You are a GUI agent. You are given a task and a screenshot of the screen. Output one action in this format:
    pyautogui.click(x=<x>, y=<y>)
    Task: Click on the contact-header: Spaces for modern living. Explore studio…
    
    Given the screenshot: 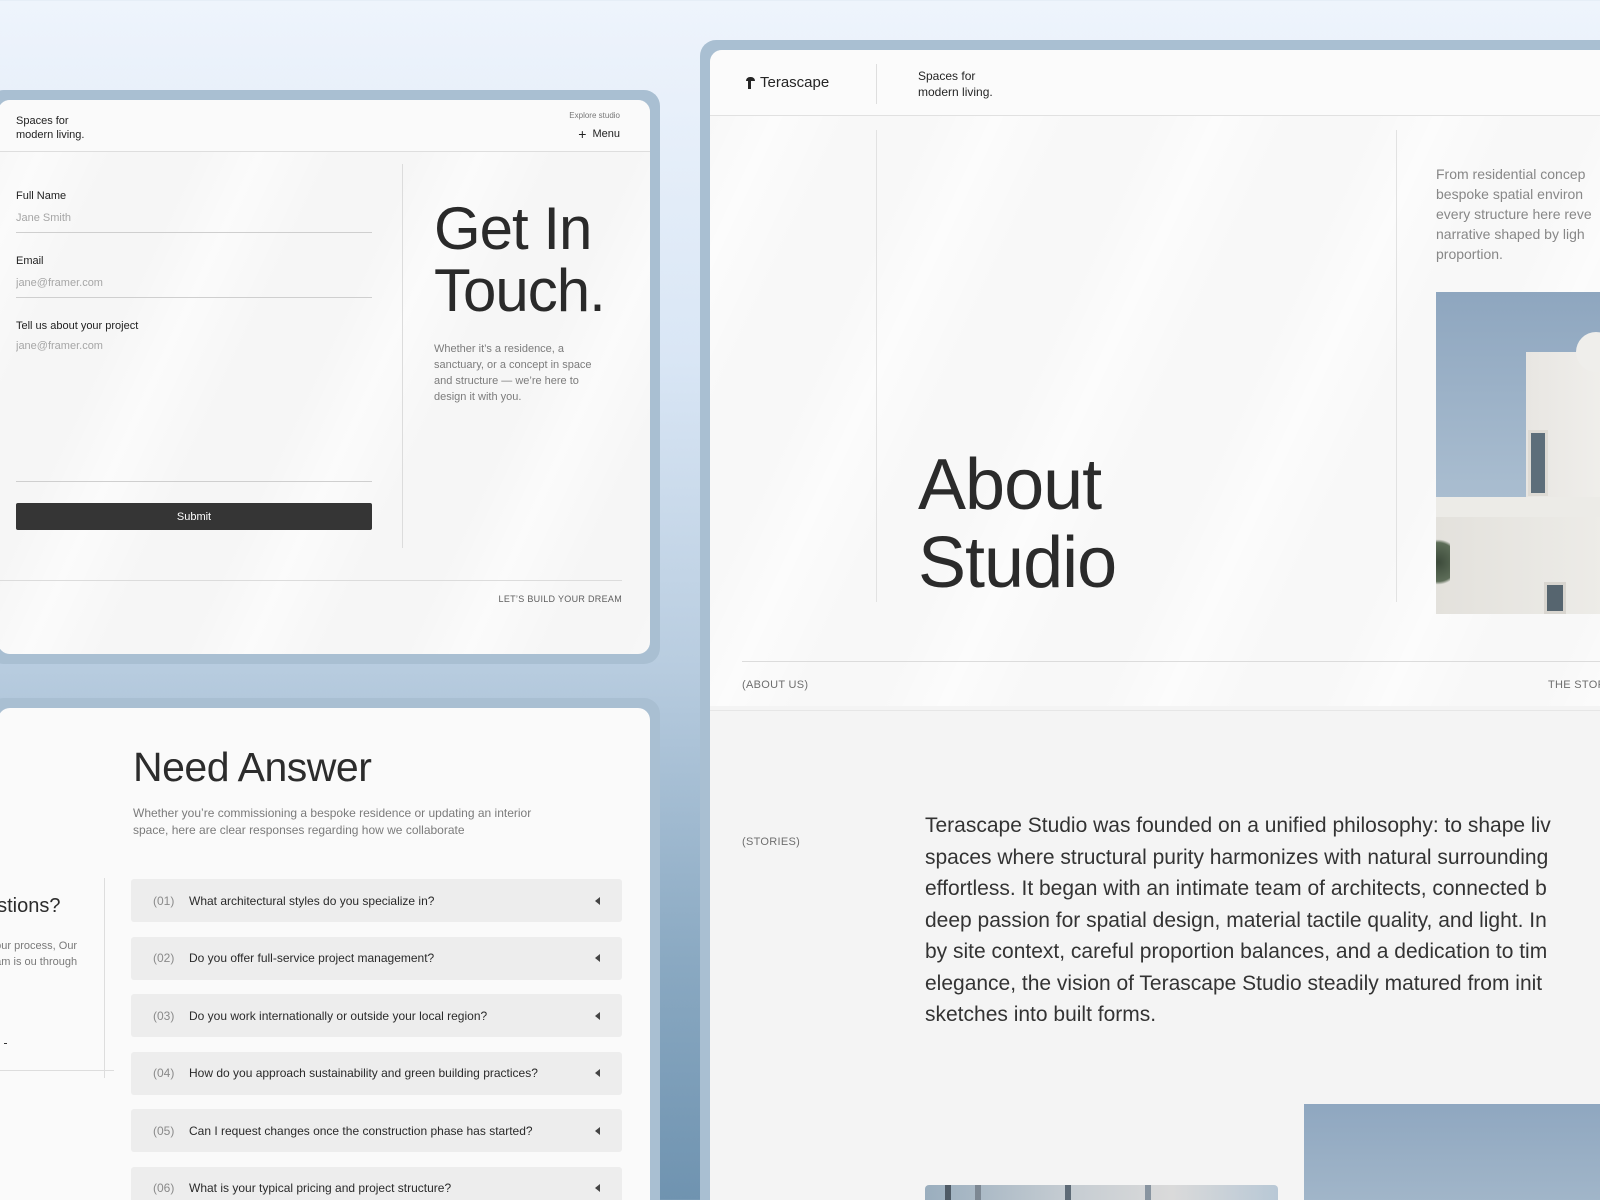 What is the action you would take?
    pyautogui.click(x=325, y=126)
    